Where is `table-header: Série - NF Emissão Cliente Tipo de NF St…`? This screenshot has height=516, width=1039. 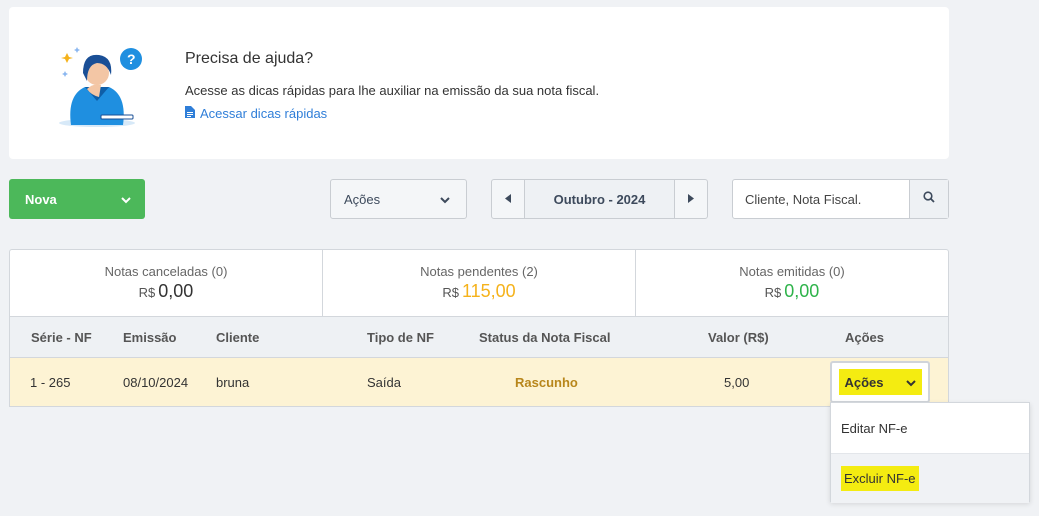
table-header: Série - NF Emissão Cliente Tipo de NF St… is located at coordinates (479, 337).